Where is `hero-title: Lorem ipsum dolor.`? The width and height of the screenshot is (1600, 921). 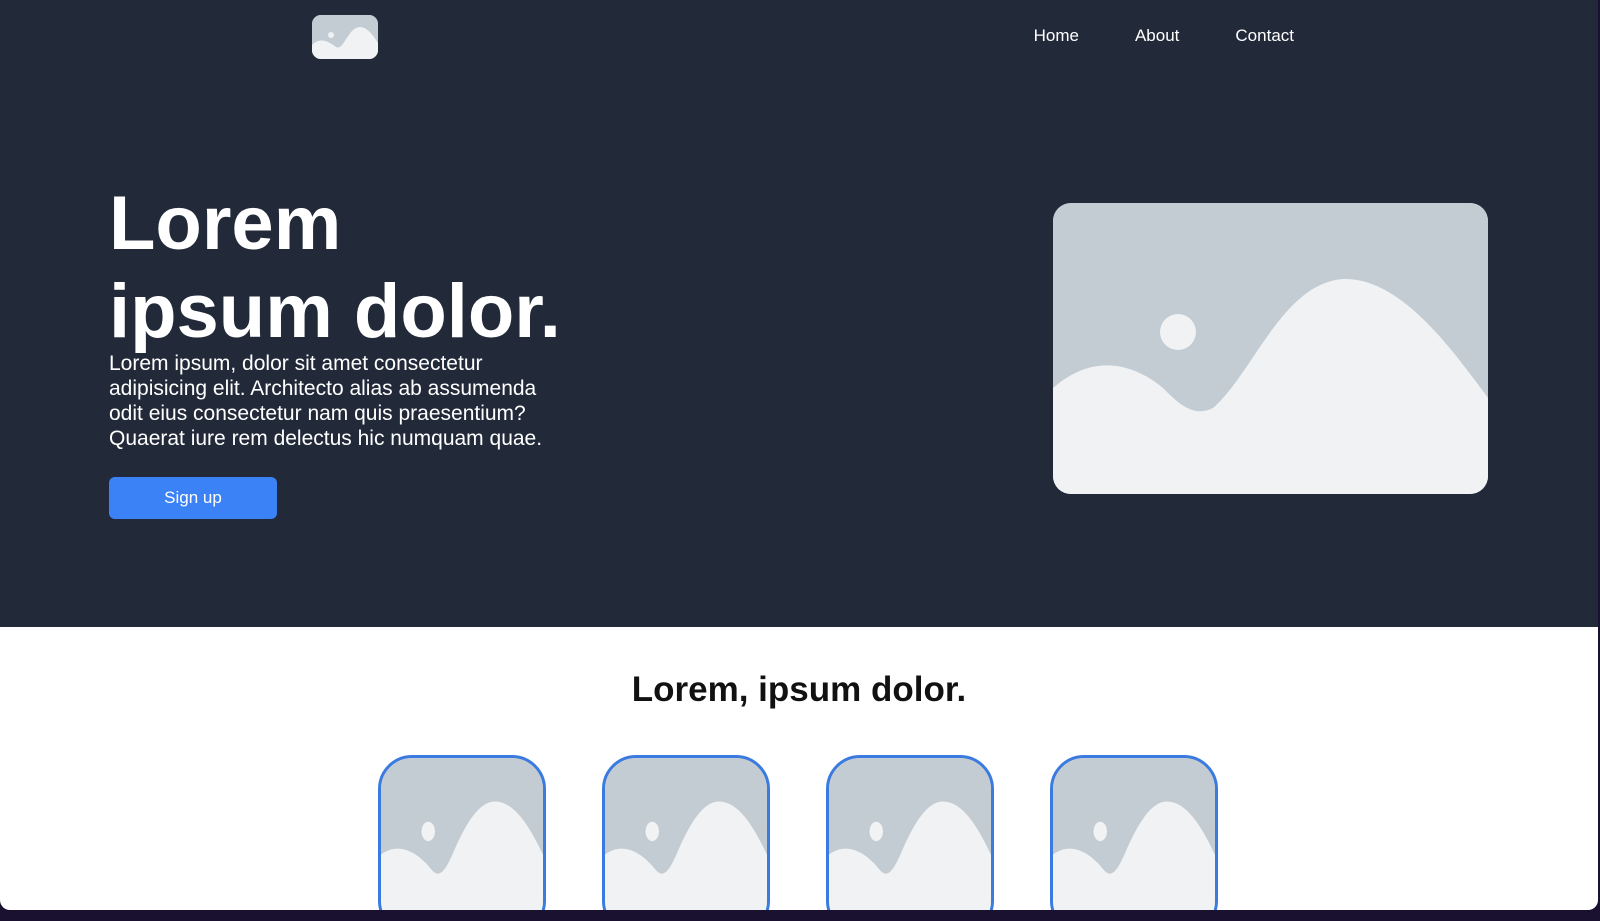
hero-title: Lorem ipsum dolor. is located at coordinates (369, 268).